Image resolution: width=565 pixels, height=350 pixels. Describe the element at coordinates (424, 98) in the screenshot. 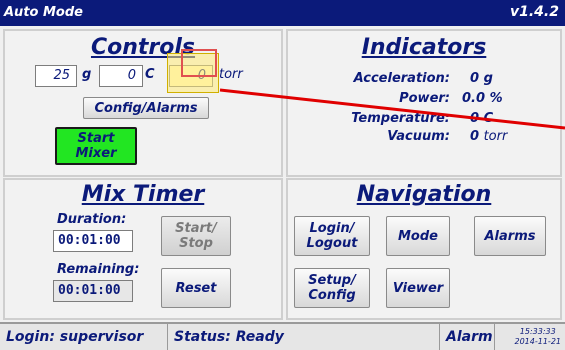

I see `power-label: Power:` at that location.